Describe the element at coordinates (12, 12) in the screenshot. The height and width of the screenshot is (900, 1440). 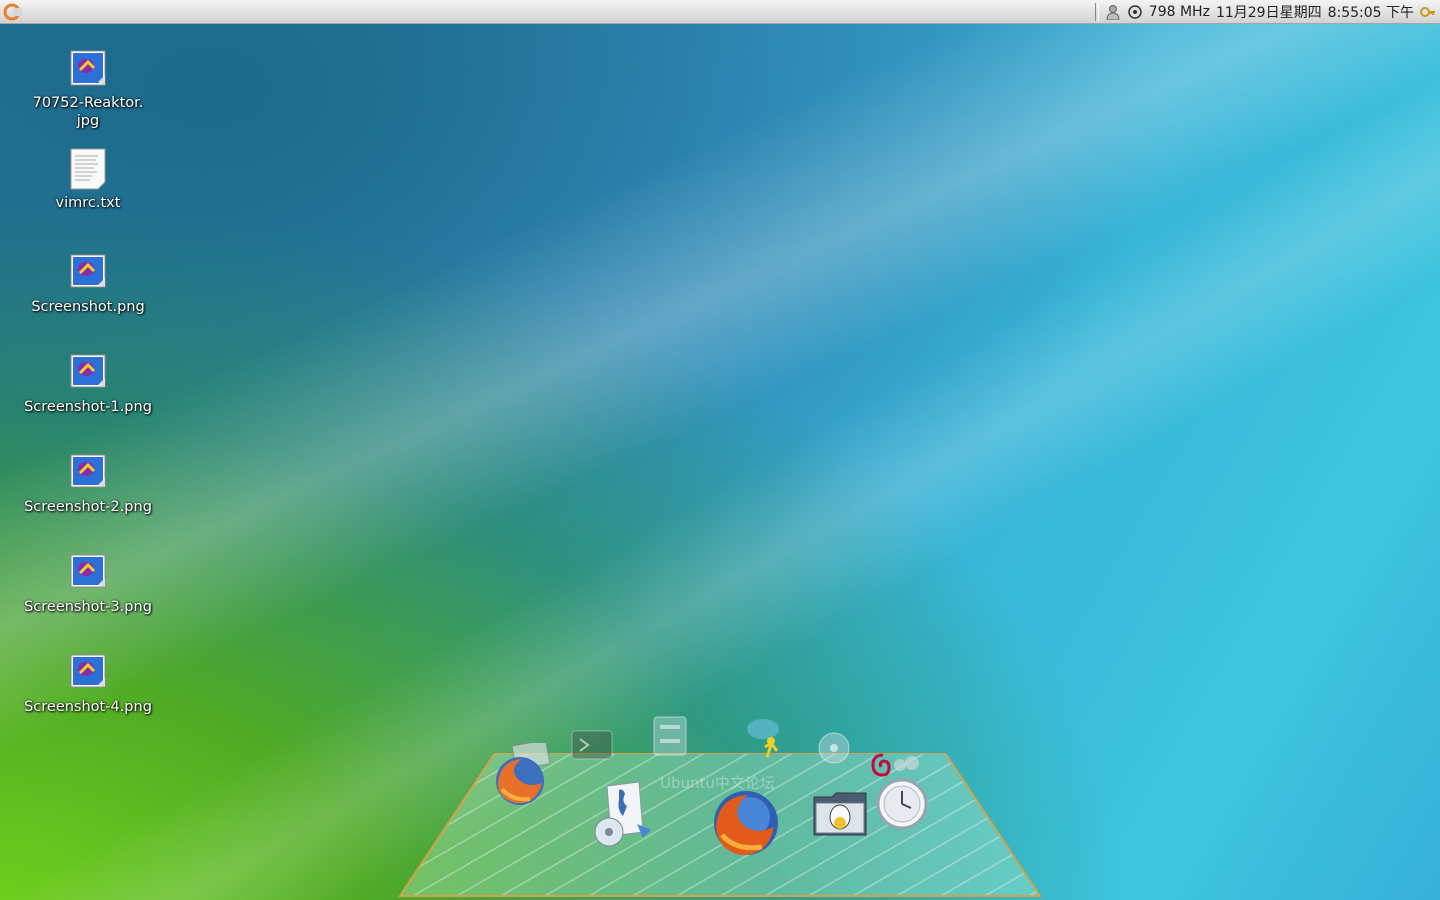
I see `ubuntu-menu-icon` at that location.